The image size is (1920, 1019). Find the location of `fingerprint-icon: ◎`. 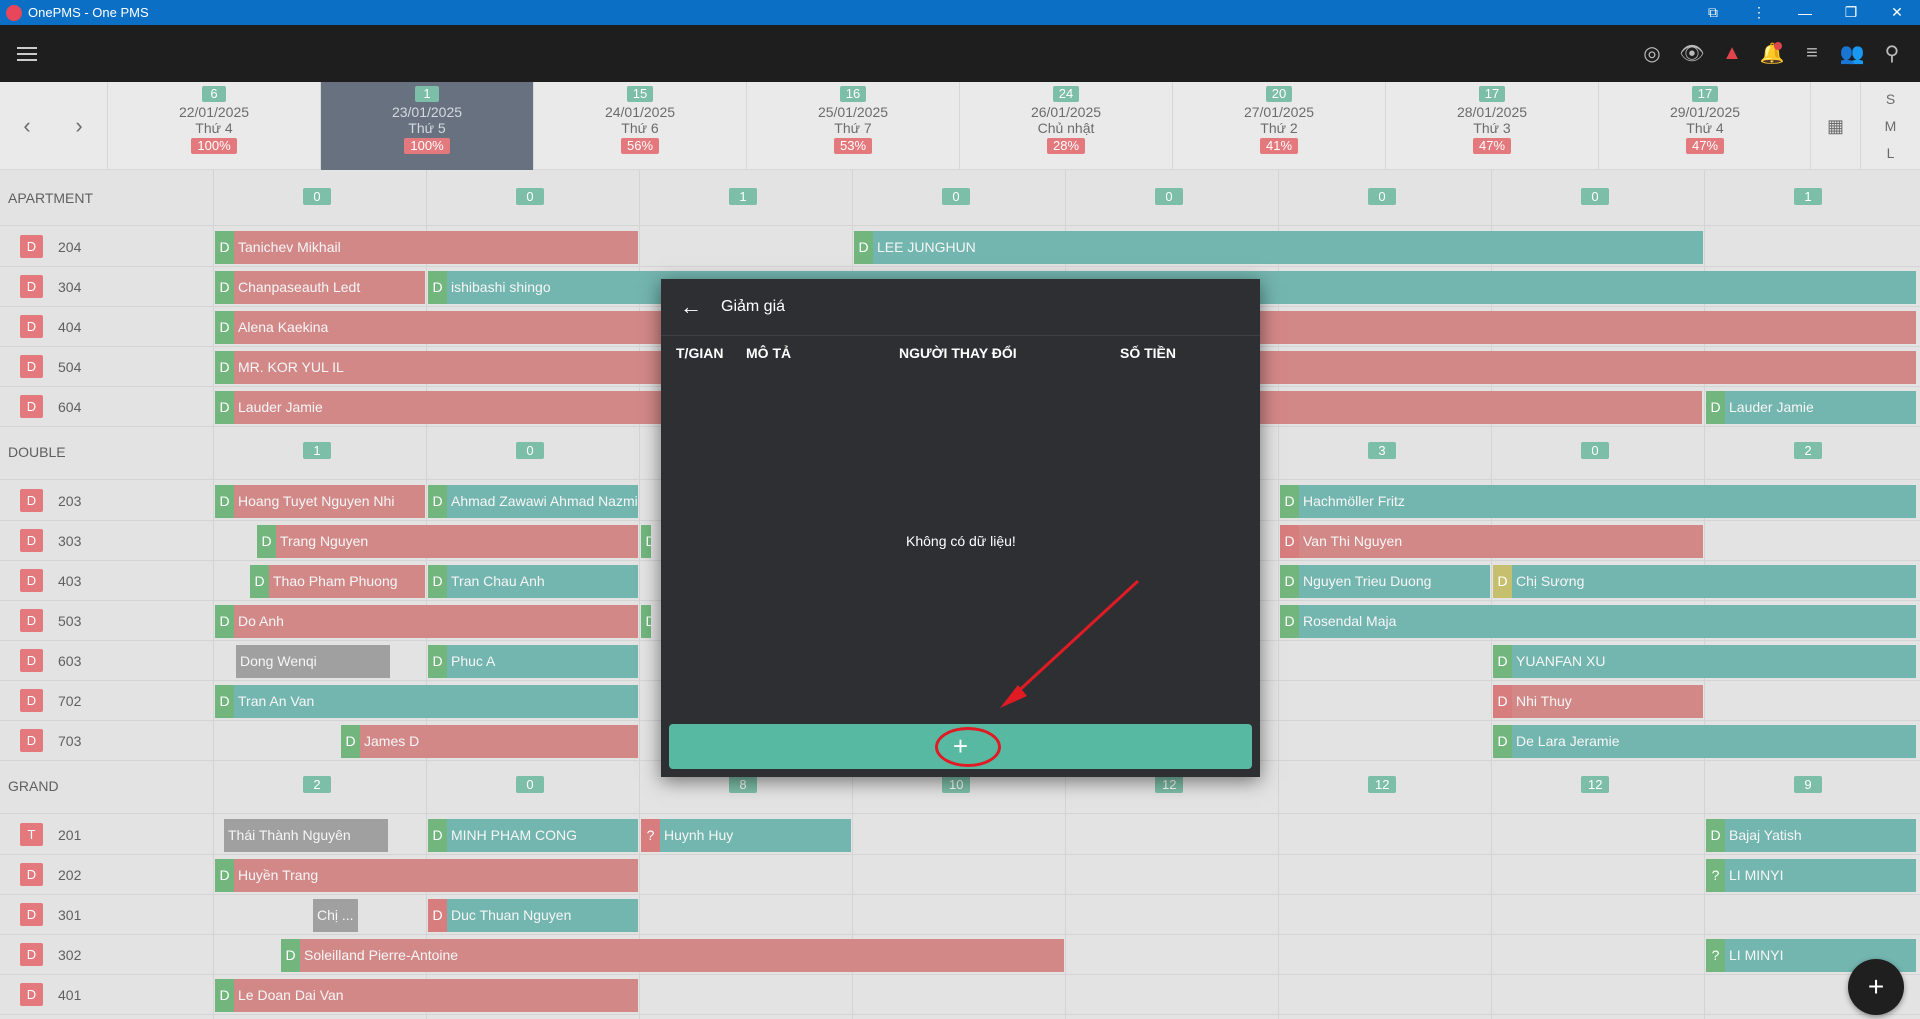

fingerprint-icon: ◎ is located at coordinates (1652, 54).